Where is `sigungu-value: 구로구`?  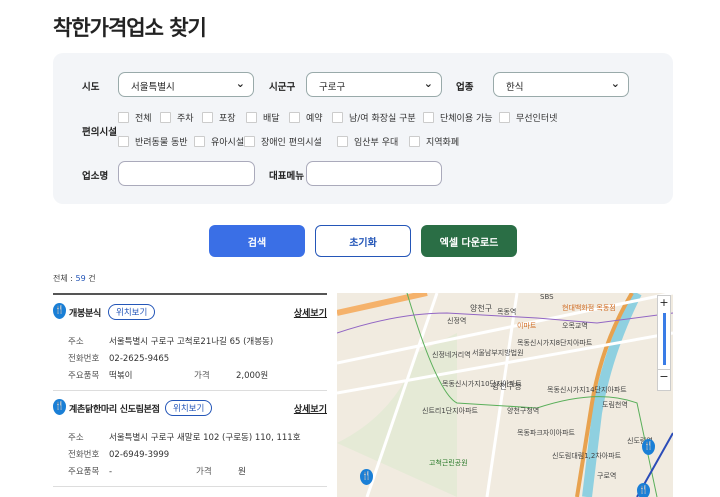 sigungu-value: 구로구 is located at coordinates (332, 87).